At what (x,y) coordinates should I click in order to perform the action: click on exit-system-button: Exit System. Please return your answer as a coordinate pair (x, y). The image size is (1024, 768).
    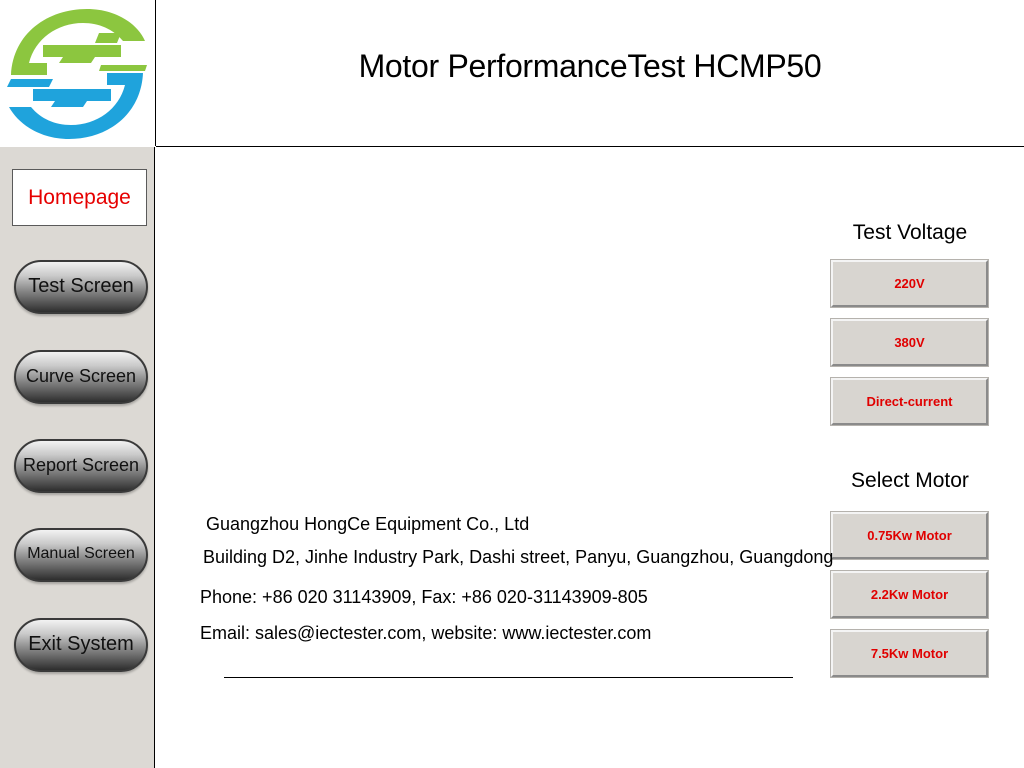
    Looking at the image, I should click on (81, 645).